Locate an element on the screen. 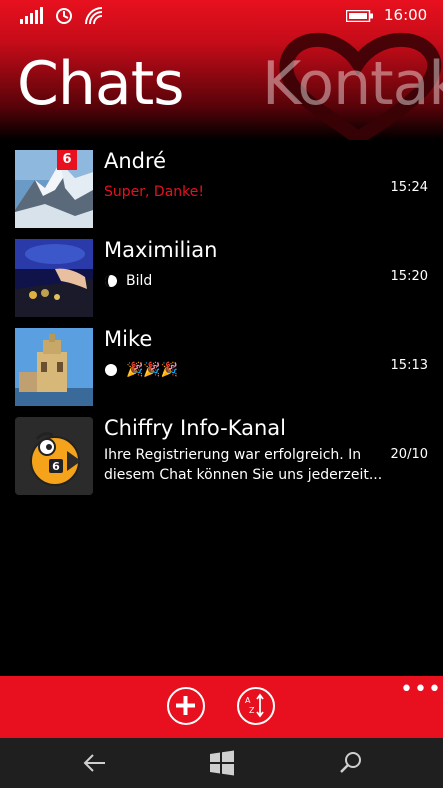 The width and height of the screenshot is (443, 788). chat-last-message-text: Bild is located at coordinates (139, 281).